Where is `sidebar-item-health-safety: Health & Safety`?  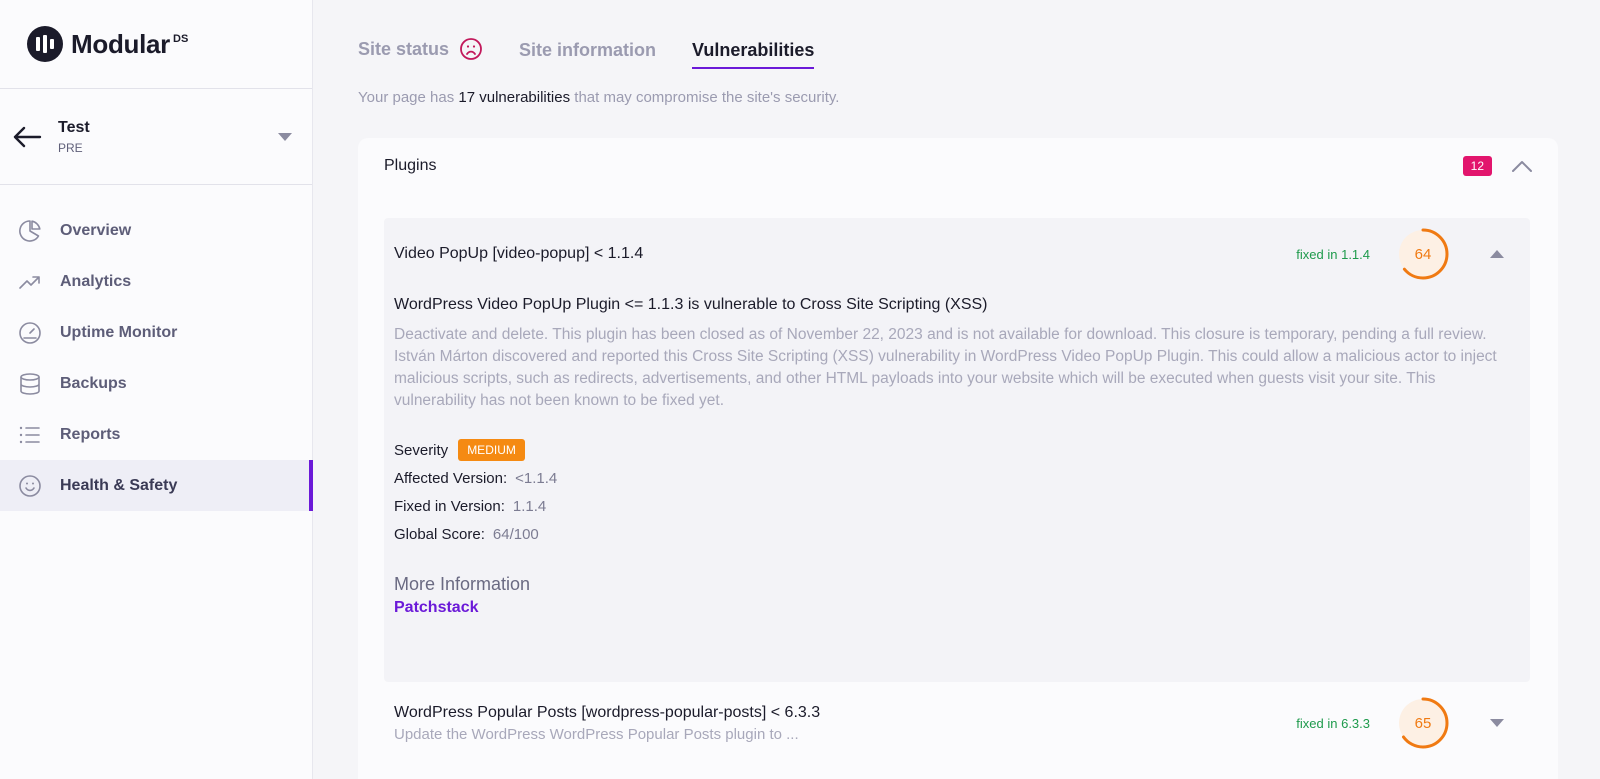 sidebar-item-health-safety: Health & Safety is located at coordinates (156, 485).